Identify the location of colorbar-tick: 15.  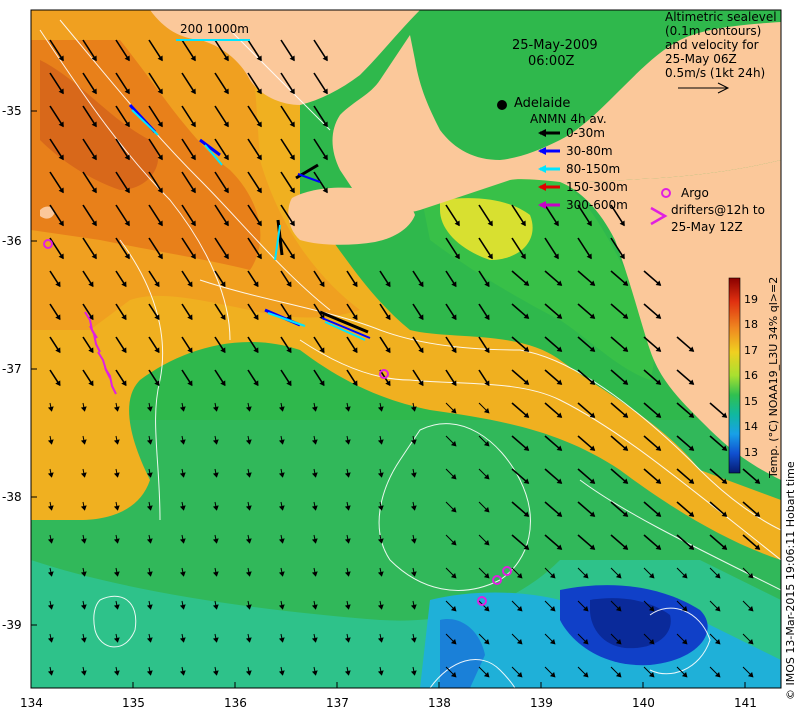
(751, 401).